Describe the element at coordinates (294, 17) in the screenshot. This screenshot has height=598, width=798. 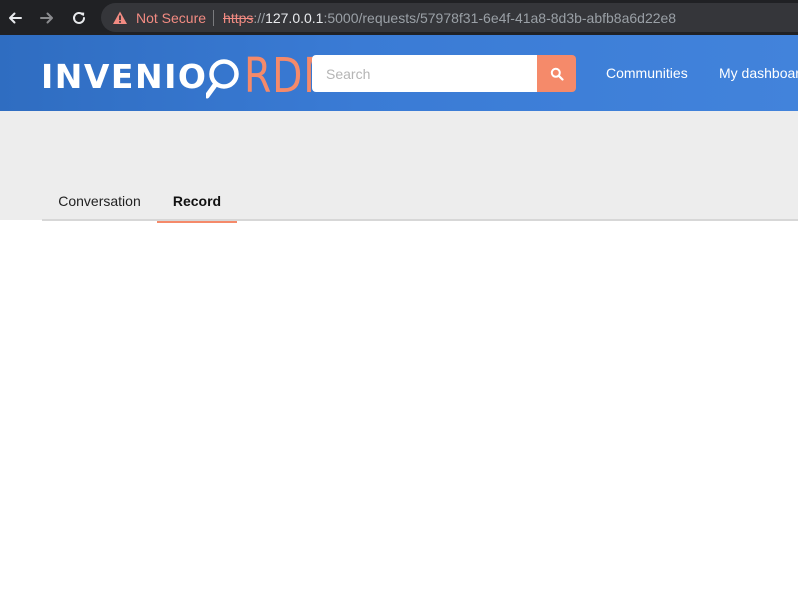
I see `url-host: 127.0.0.1` at that location.